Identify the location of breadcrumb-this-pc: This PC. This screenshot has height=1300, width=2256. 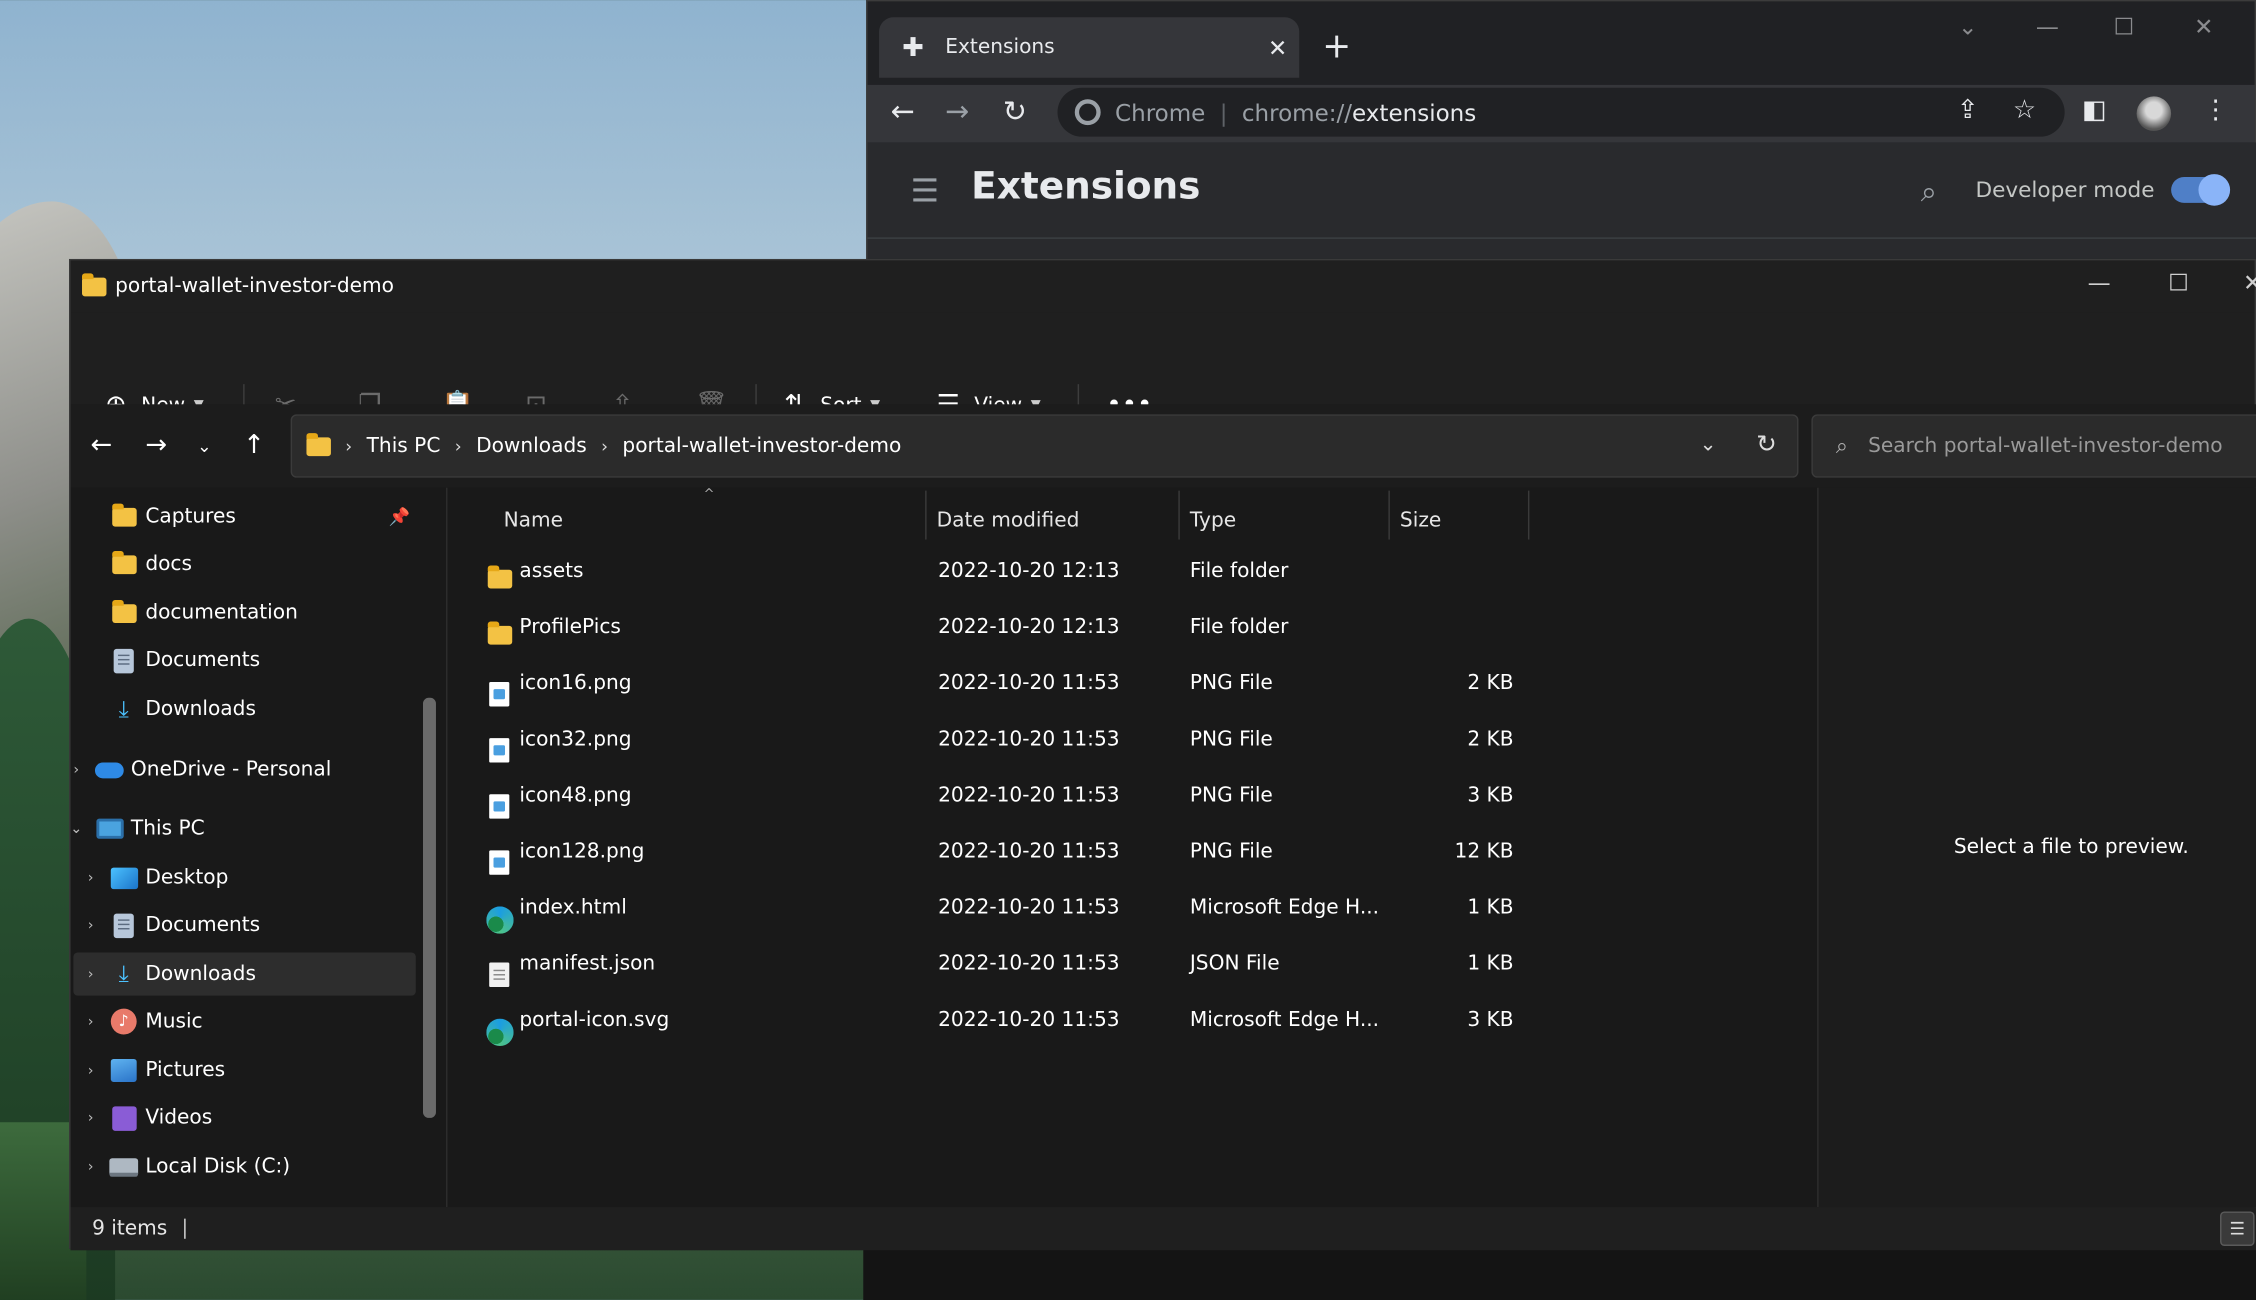
(404, 446).